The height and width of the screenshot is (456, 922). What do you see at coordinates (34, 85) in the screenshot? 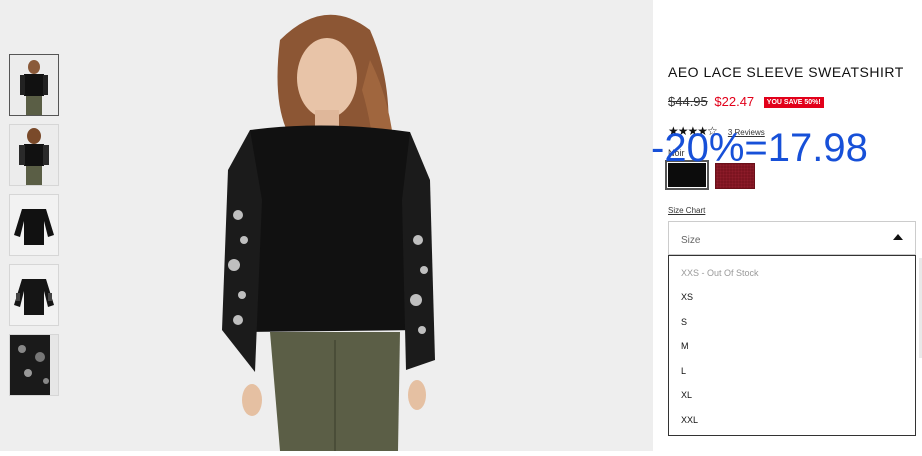
I see `thumbnail-front` at bounding box center [34, 85].